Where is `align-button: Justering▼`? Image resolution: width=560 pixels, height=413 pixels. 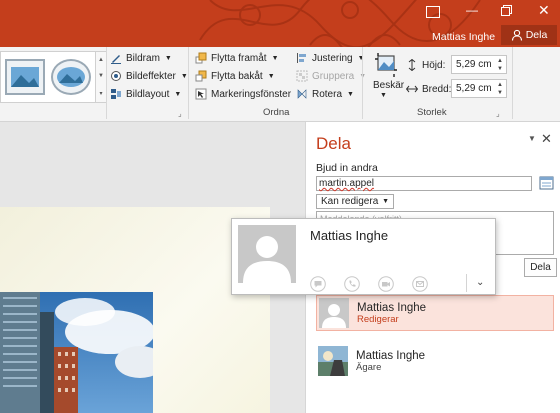
align-button: Justering▼ is located at coordinates (330, 58).